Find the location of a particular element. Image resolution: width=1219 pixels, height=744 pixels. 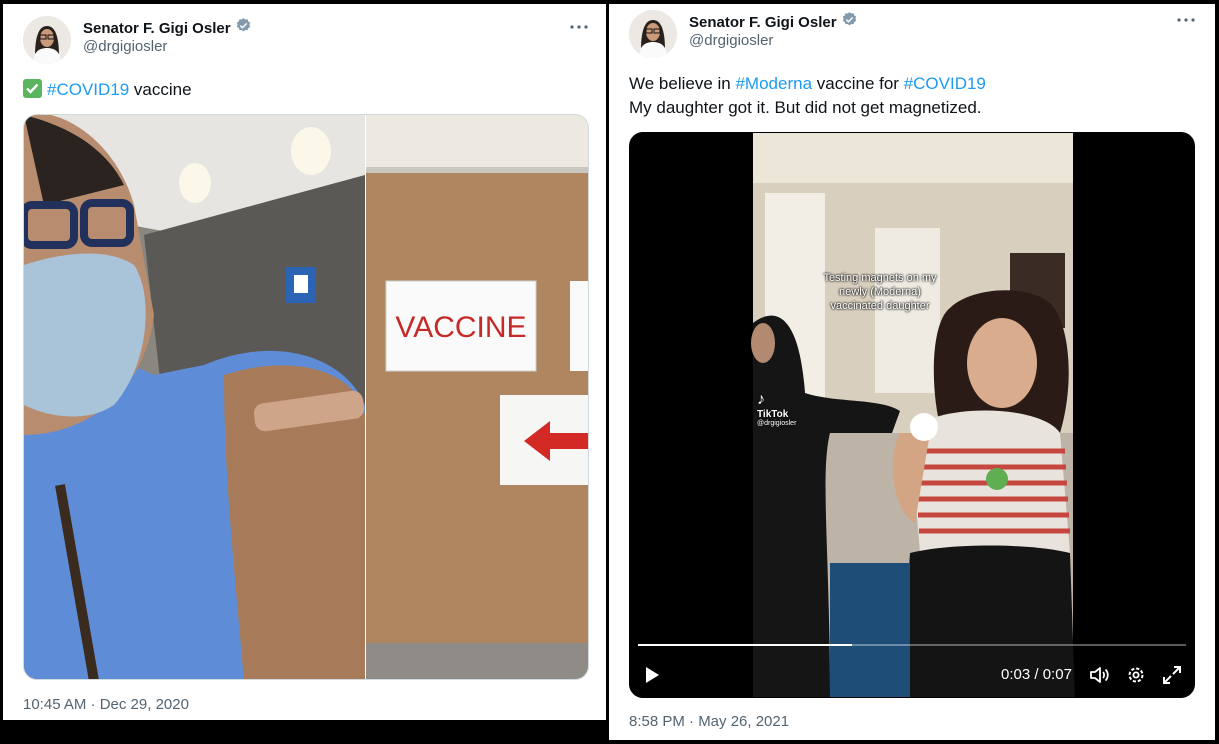

tiktok-handle: @drgigiosler is located at coordinates (777, 423).